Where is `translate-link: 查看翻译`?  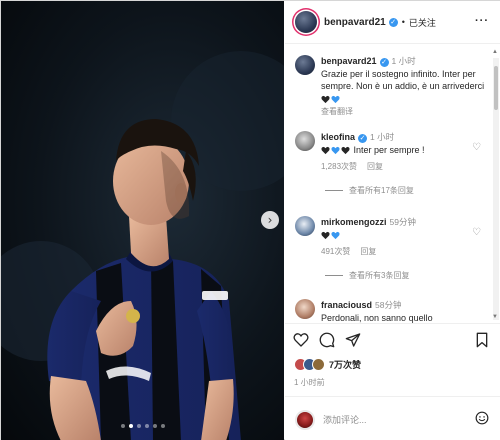
translate-link: 查看翻译 is located at coordinates (337, 111).